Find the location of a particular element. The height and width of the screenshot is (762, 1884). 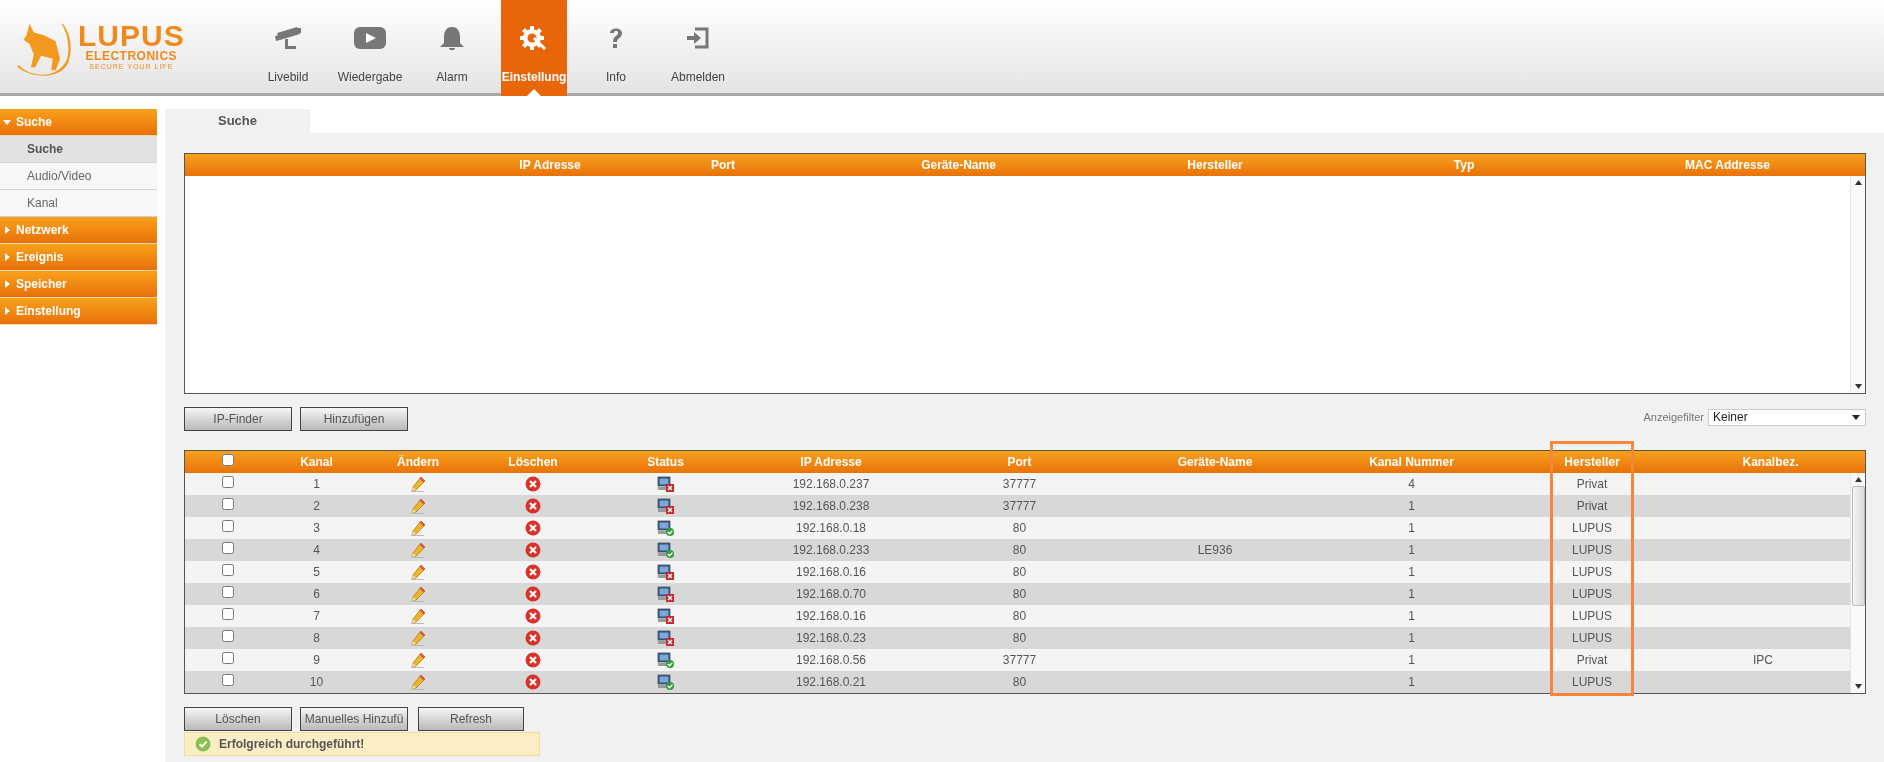

table-cell: 192.168.0.237 is located at coordinates (831, 484).